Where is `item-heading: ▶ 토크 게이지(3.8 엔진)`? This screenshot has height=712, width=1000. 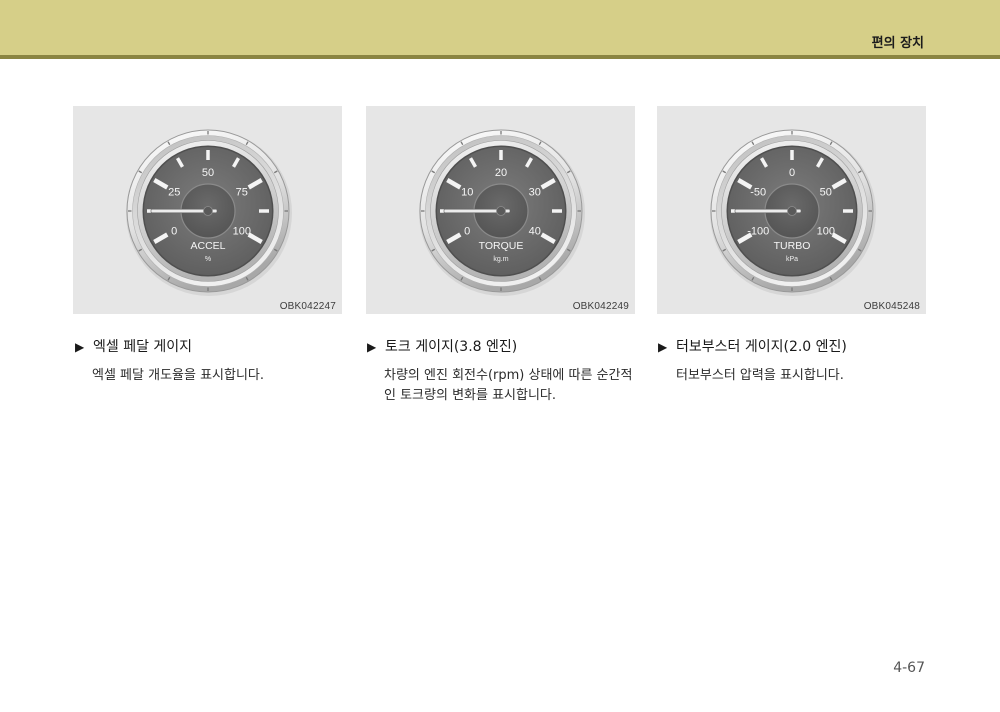
item-heading: ▶ 토크 게이지(3.8 엔진) is located at coordinates (442, 347).